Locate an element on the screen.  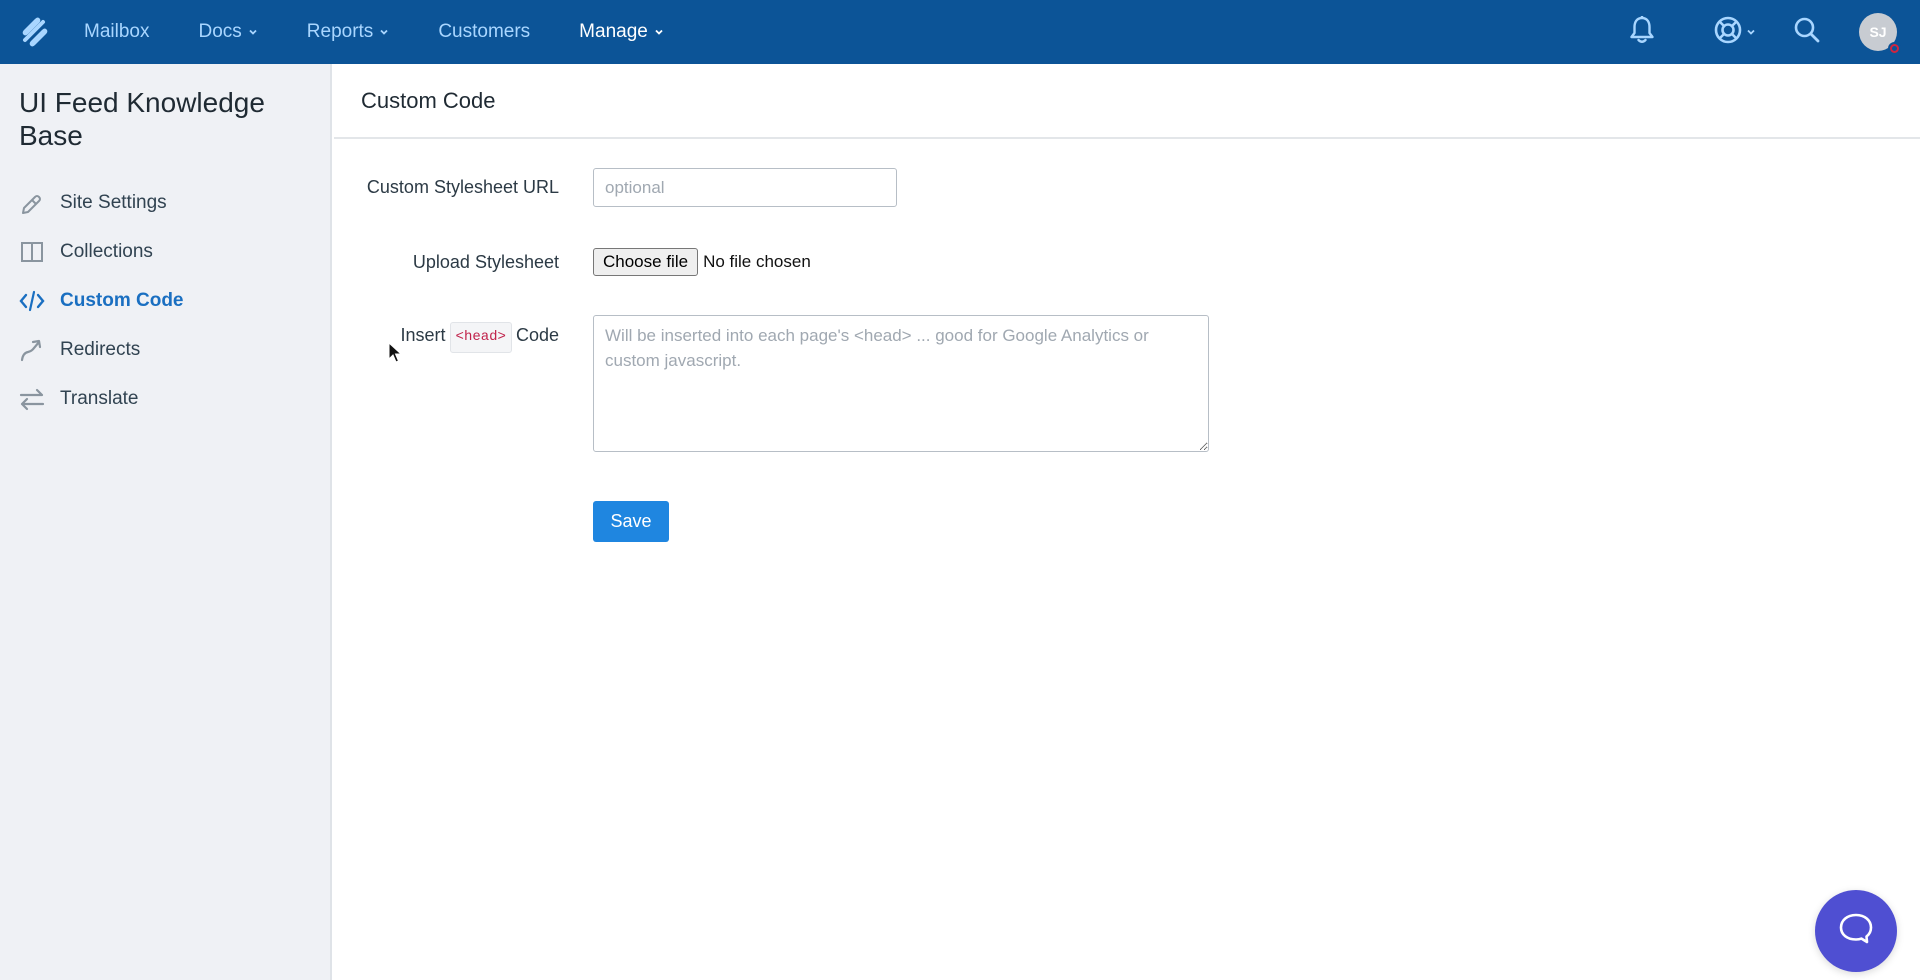
mouse-cursor-icon is located at coordinates (395, 355).